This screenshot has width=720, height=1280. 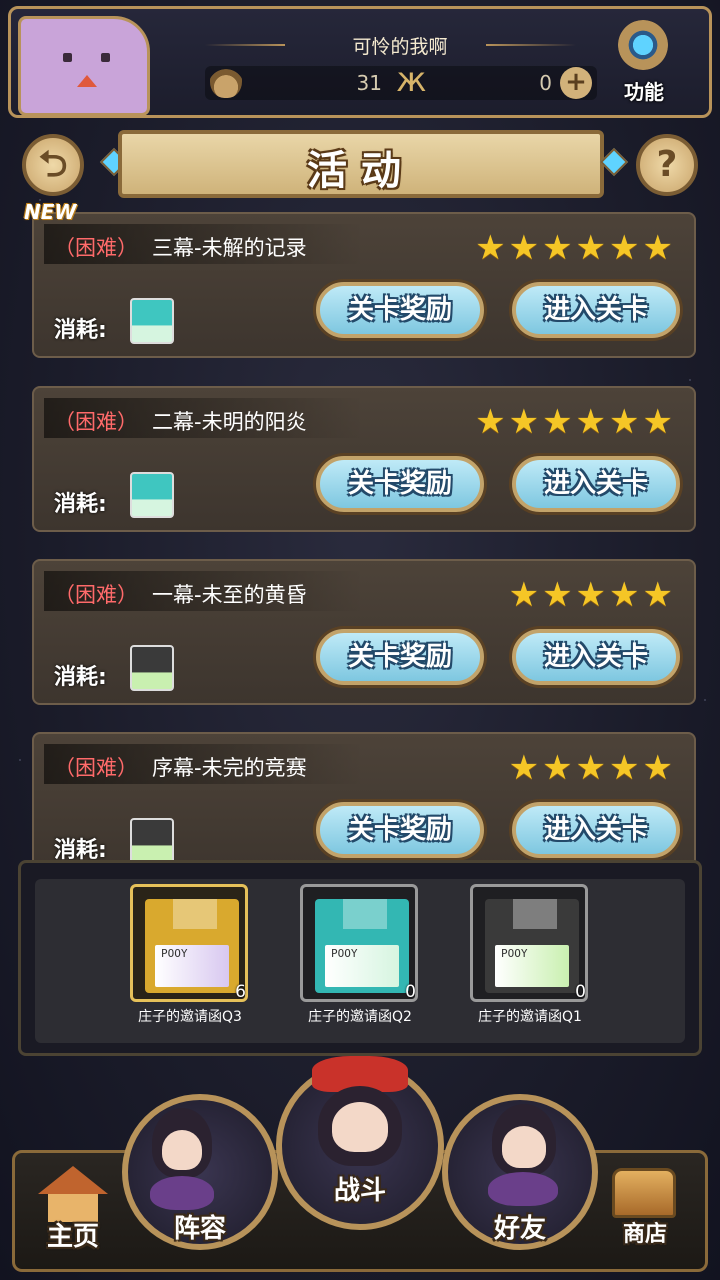 I want to click on plus-icon: +, so click(x=576, y=82).